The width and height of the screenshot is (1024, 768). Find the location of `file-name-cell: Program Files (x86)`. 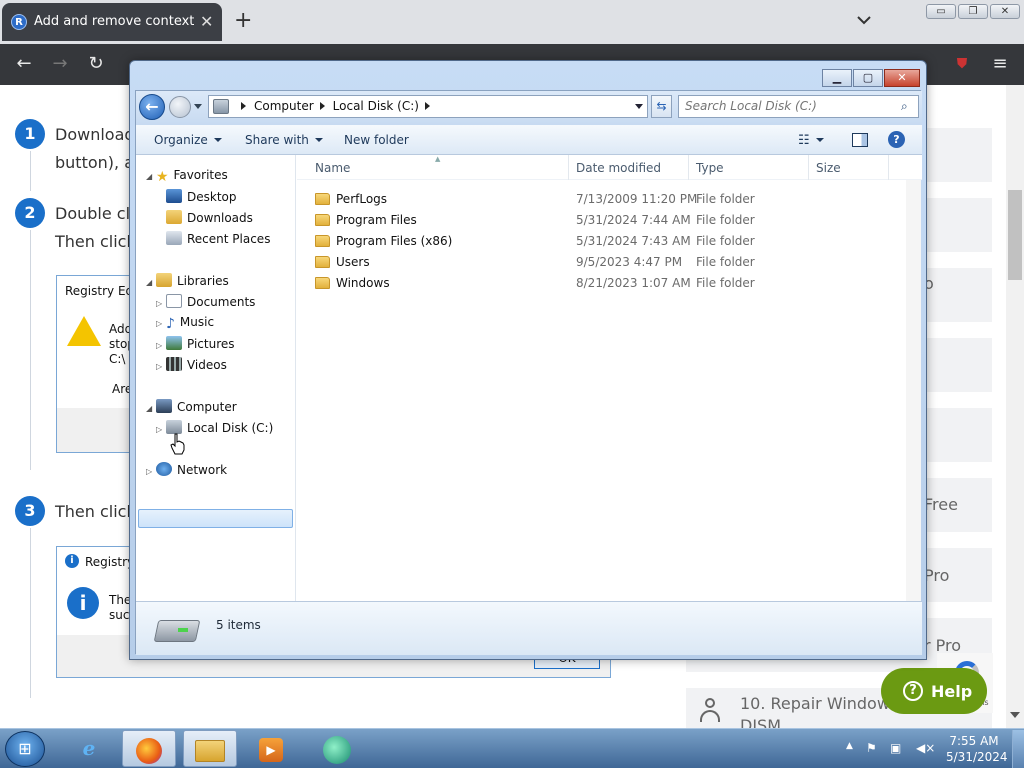

file-name-cell: Program Files (x86) is located at coordinates (383, 241).